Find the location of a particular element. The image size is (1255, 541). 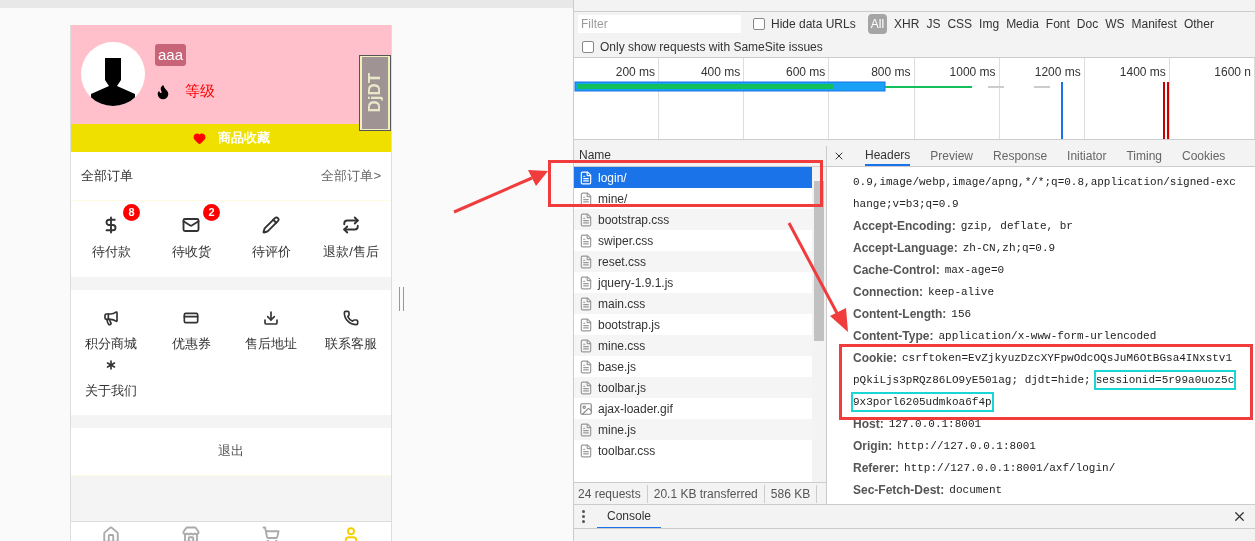

header-value: application/x-www-form-urlencoded is located at coordinates (1047, 336).